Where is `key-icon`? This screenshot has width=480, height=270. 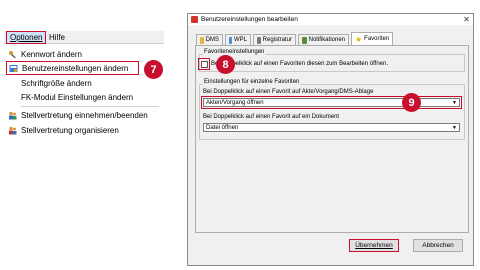 key-icon is located at coordinates (12, 54).